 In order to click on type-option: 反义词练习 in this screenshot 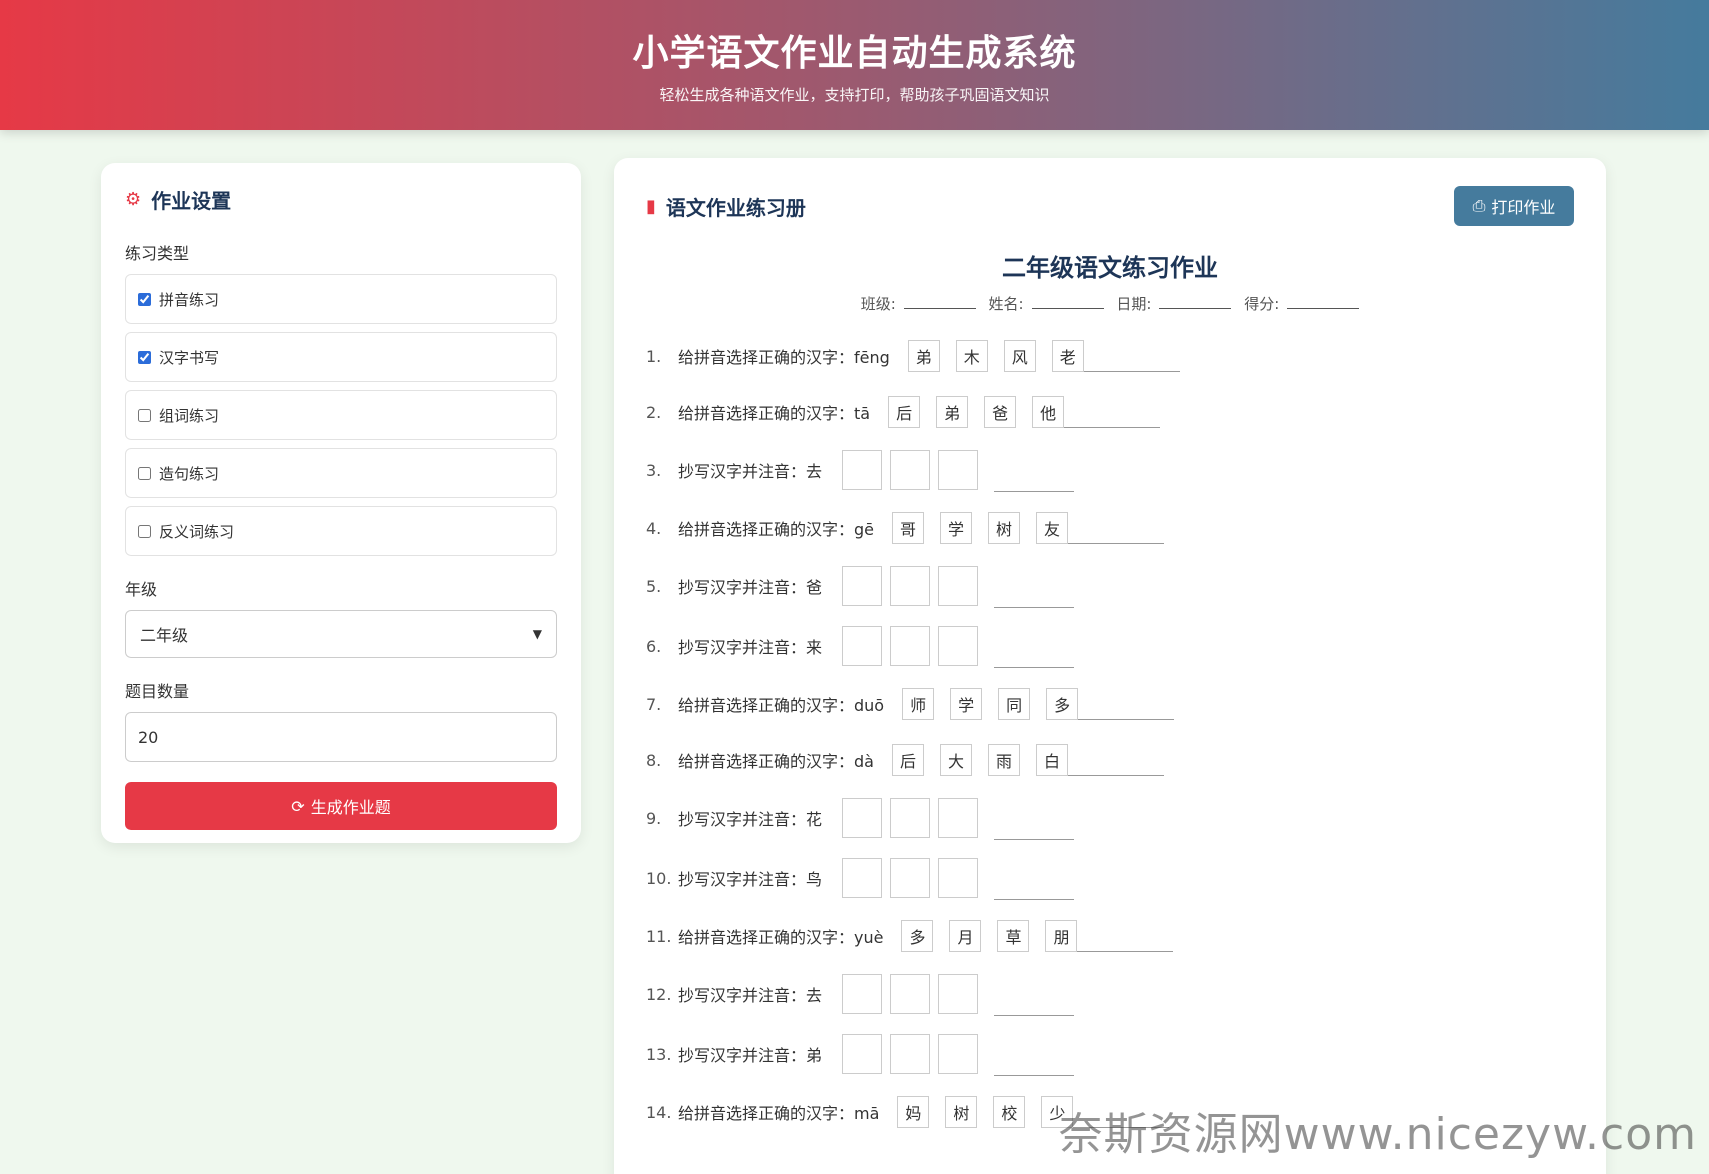, I will do `click(341, 531)`.